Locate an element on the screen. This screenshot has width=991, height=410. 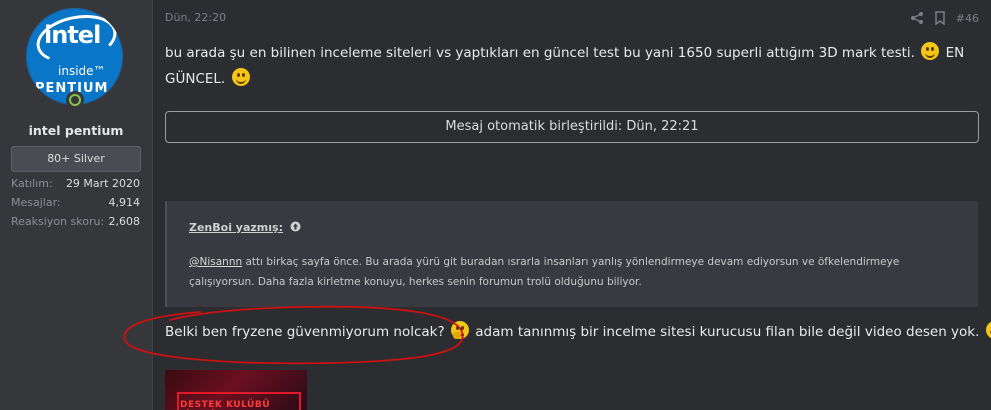
attachment-thumbnail: DESTEK KULÜBÜ LİVESİ is located at coordinates (236, 390).